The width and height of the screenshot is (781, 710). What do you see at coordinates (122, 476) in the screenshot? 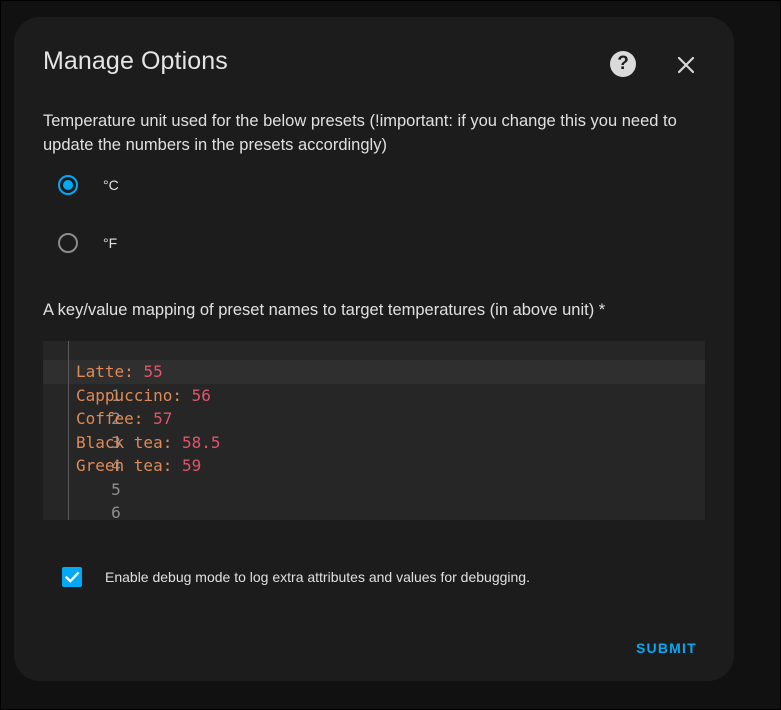
I see `code-line: 5 Green tea: 59` at bounding box center [122, 476].